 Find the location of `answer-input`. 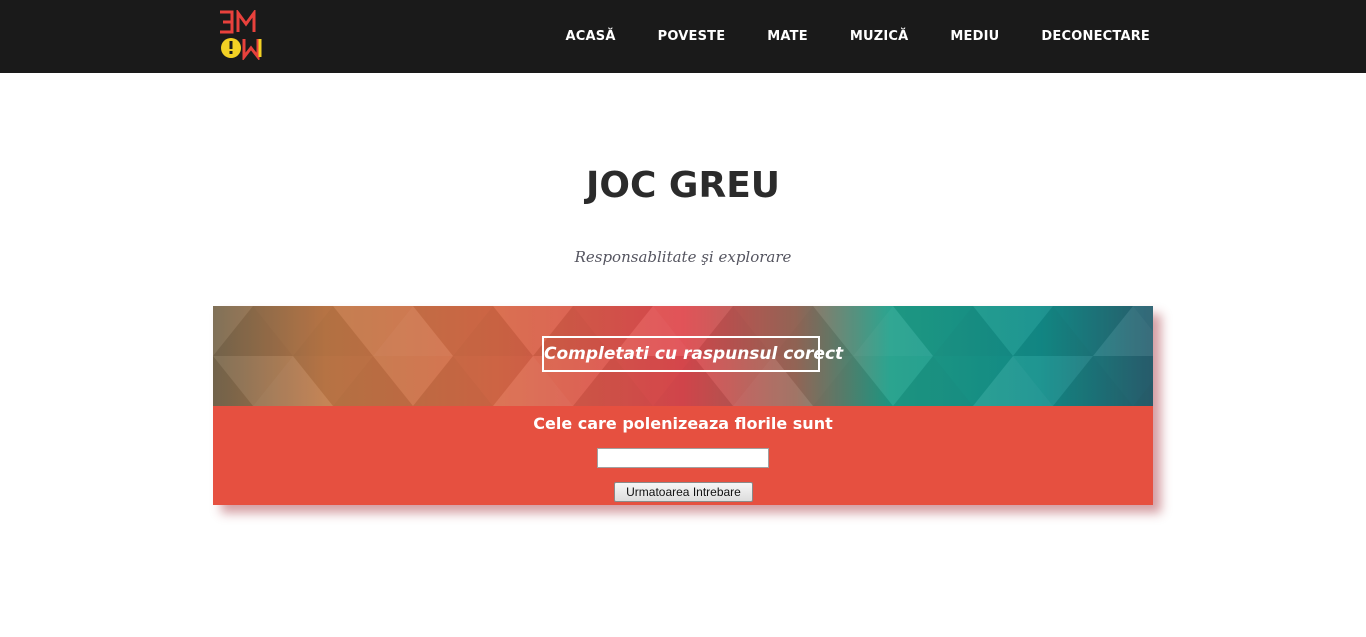

answer-input is located at coordinates (683, 458).